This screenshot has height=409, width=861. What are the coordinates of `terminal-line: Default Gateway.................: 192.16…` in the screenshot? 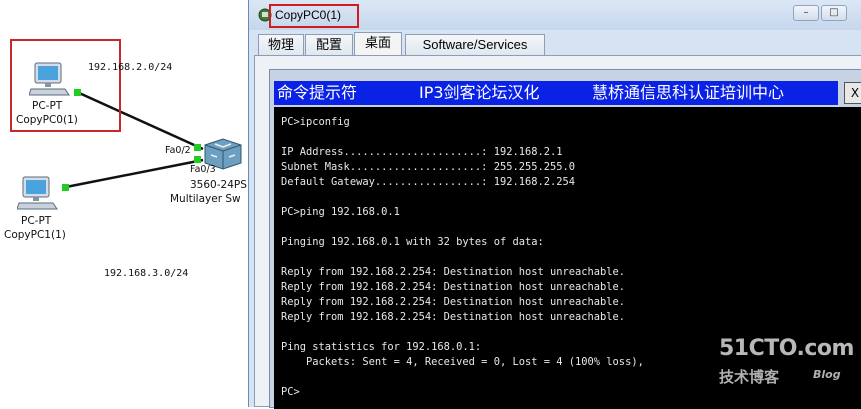 It's located at (428, 182).